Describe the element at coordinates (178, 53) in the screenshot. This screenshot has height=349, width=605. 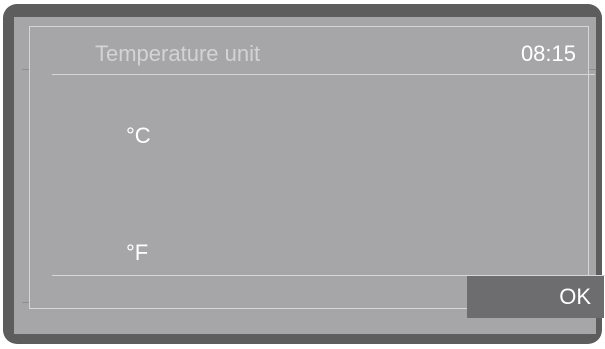
I see `page-title: Temperature unit` at that location.